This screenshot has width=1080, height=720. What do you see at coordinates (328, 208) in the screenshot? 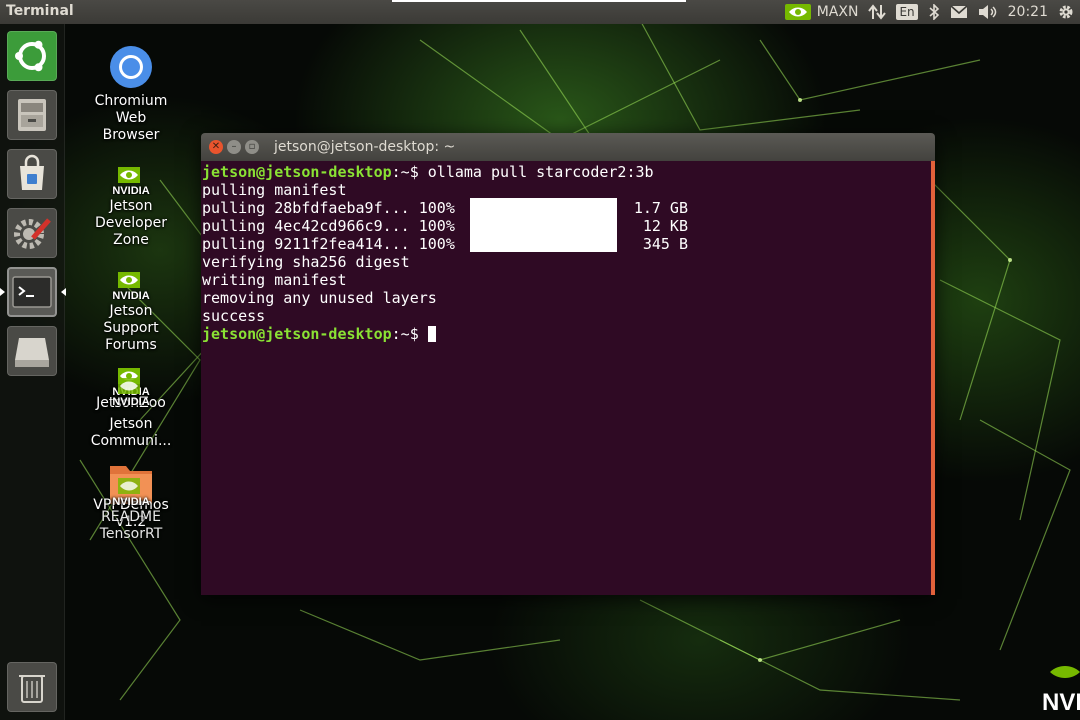
I see `terminal-output-line: pulling 28bfdfaeba9f... 100%` at bounding box center [328, 208].